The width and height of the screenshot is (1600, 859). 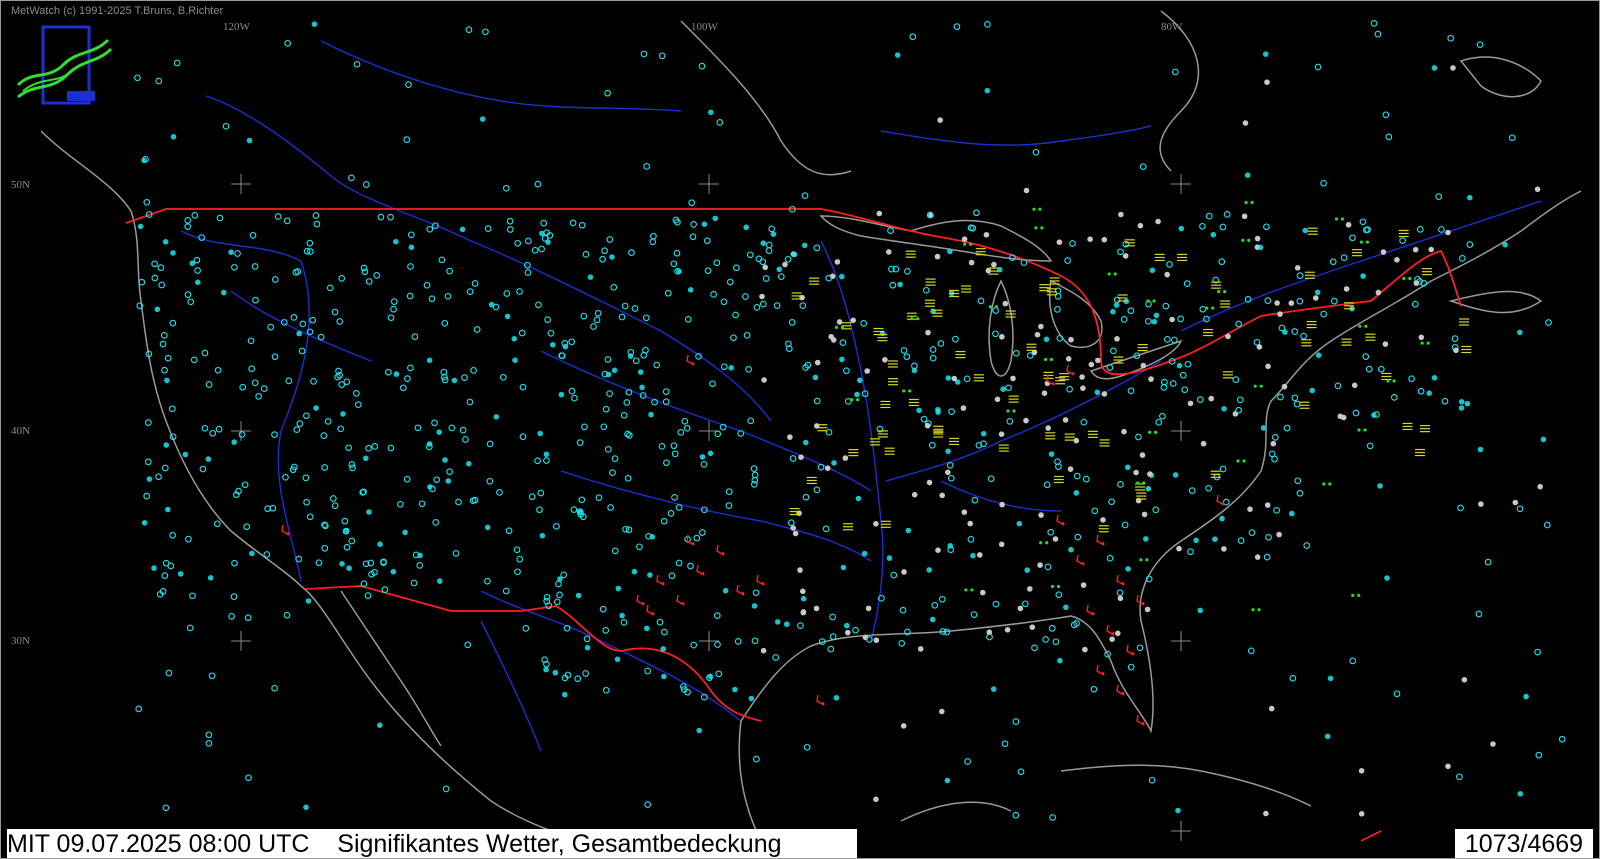 What do you see at coordinates (1181, 641) in the screenshot?
I see `cross-30n-80w` at bounding box center [1181, 641].